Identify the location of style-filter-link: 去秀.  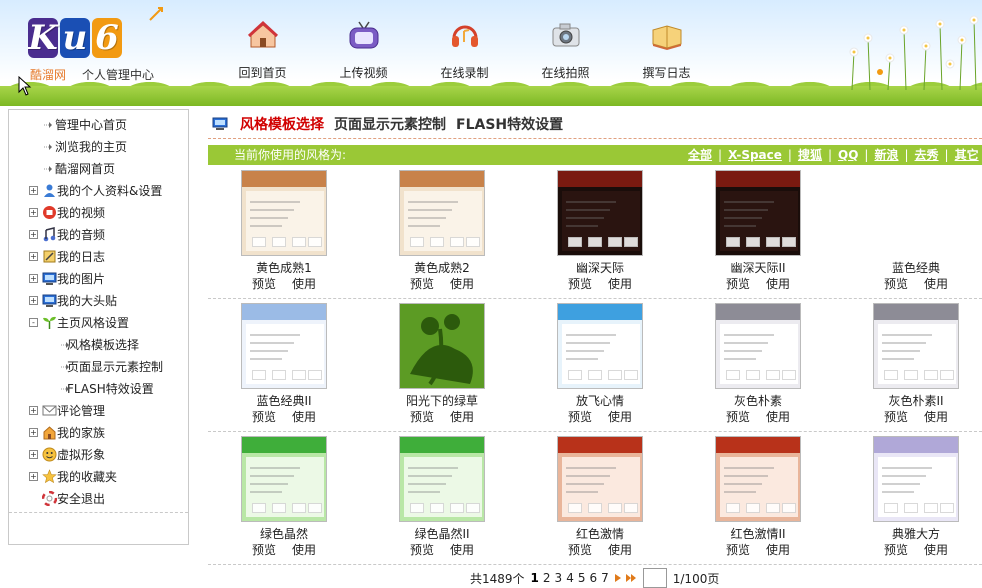
(927, 155).